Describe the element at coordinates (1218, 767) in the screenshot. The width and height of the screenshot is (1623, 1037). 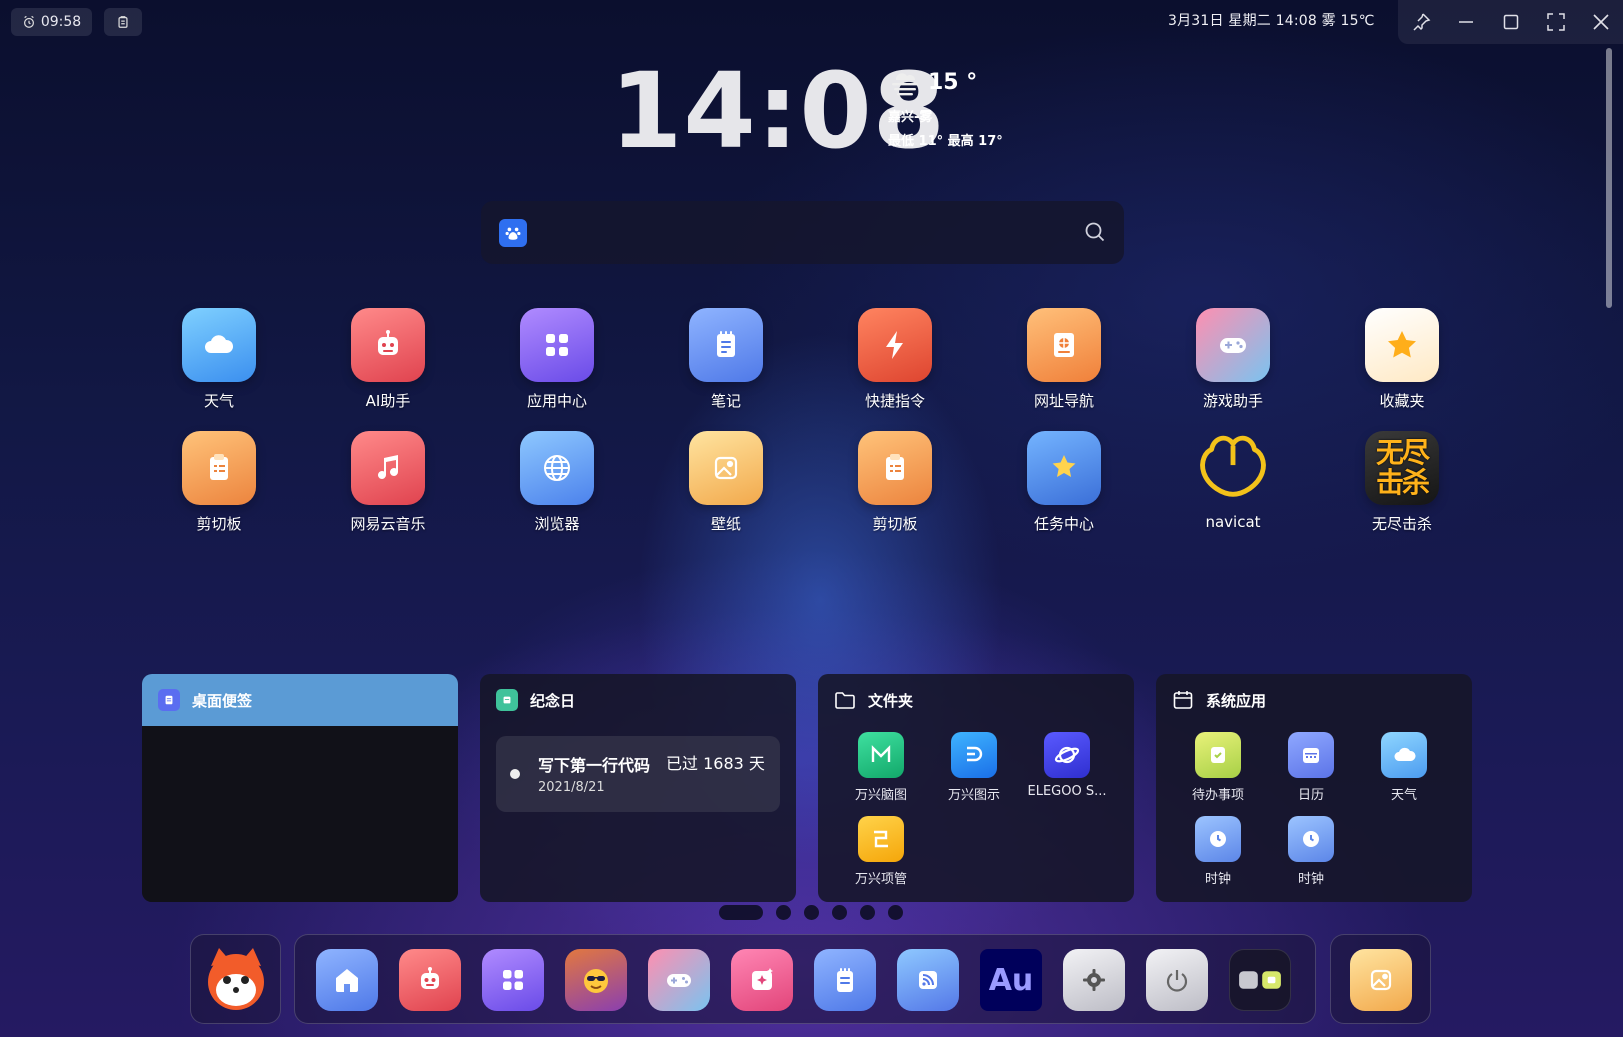
I see `system-item-todo: 待办事项` at that location.